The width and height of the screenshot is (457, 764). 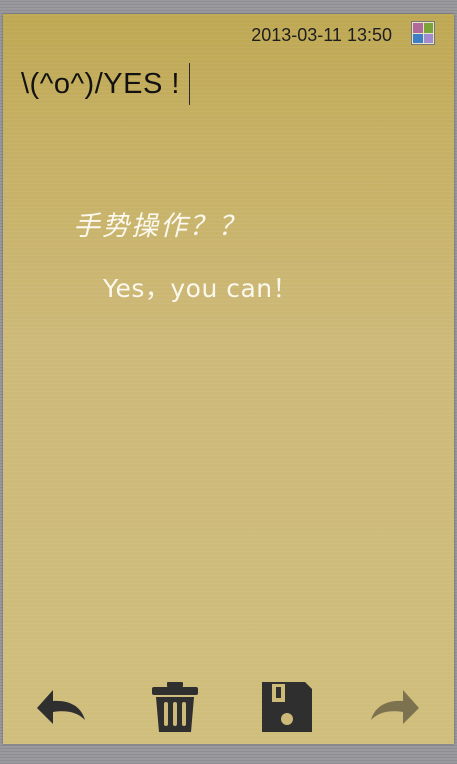 I want to click on delete-button, so click(x=175, y=706).